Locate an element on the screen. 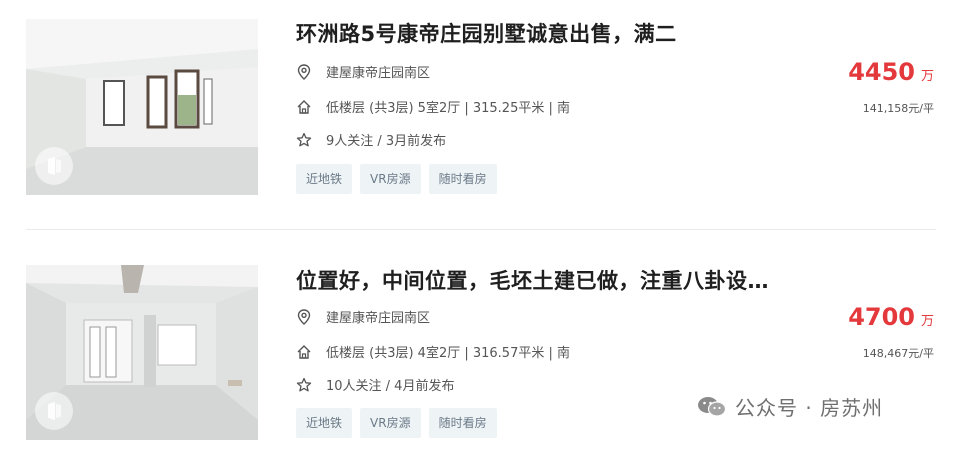 The image size is (959, 450). wechat-icon is located at coordinates (712, 407).